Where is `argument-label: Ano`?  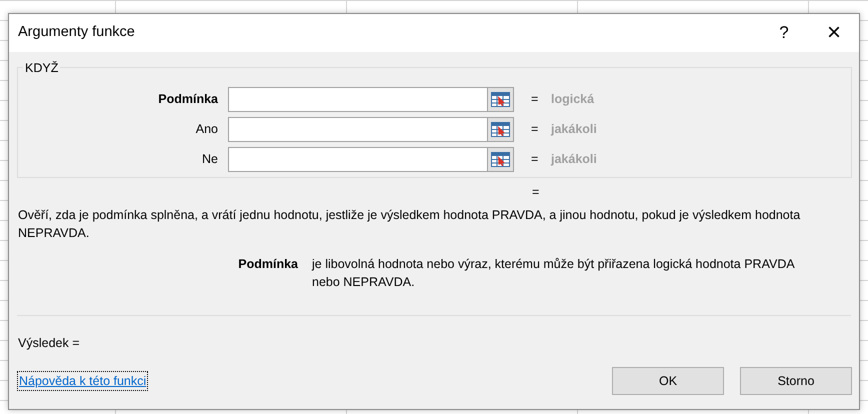
argument-label: Ano is located at coordinates (207, 129).